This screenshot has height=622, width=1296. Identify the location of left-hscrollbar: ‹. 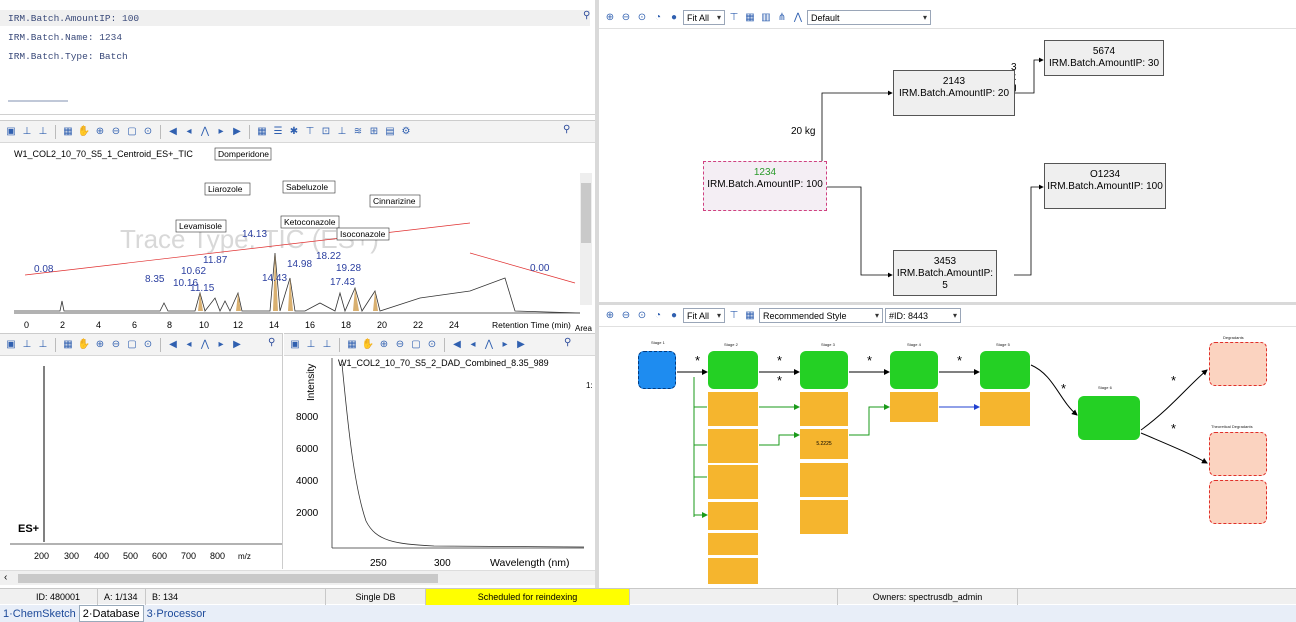
(297, 577).